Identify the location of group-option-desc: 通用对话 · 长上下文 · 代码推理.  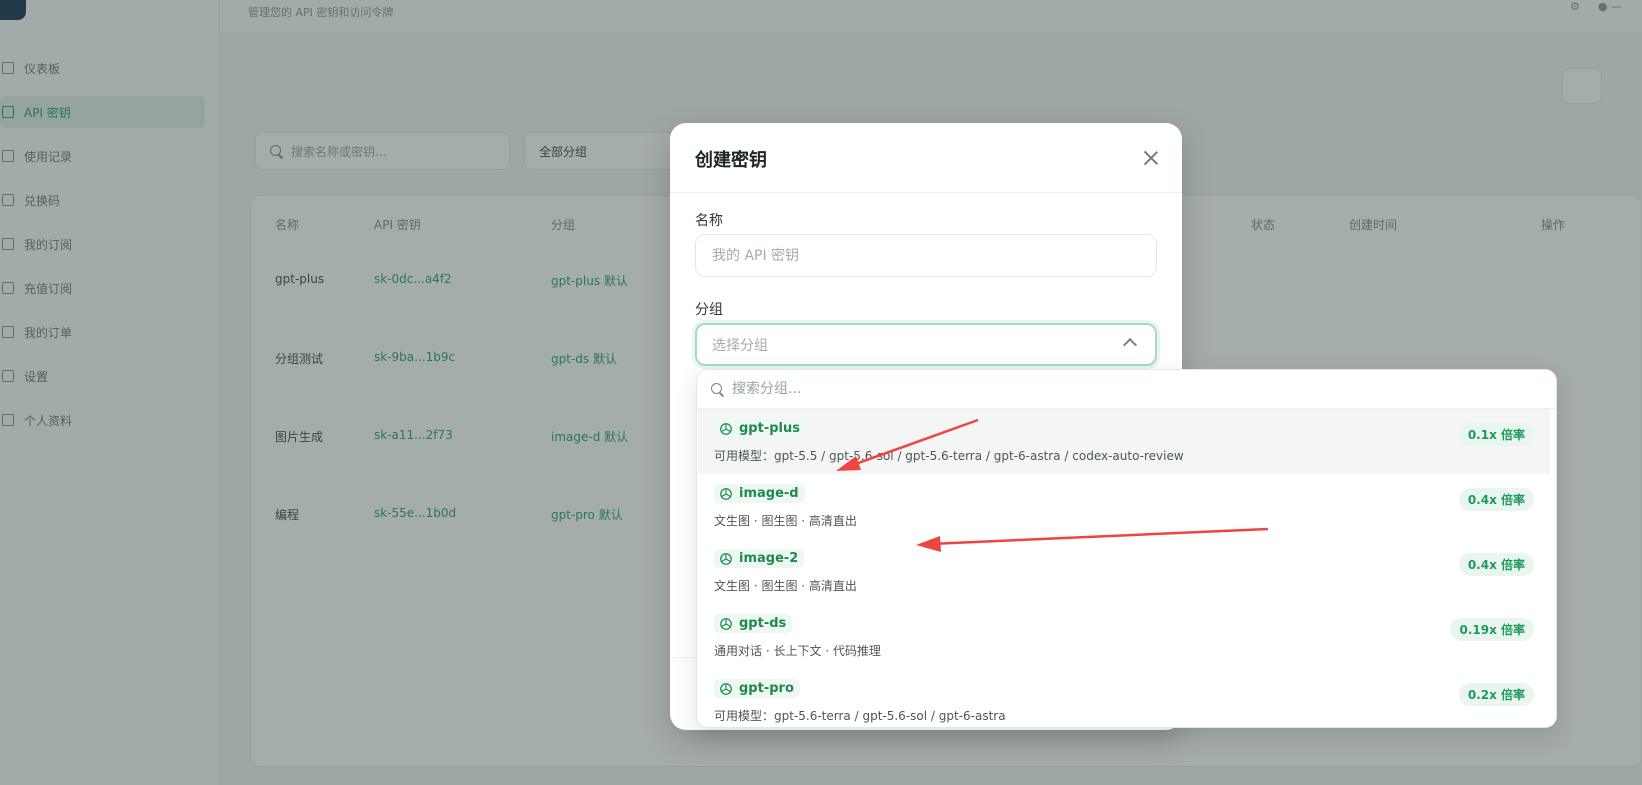
(797, 651).